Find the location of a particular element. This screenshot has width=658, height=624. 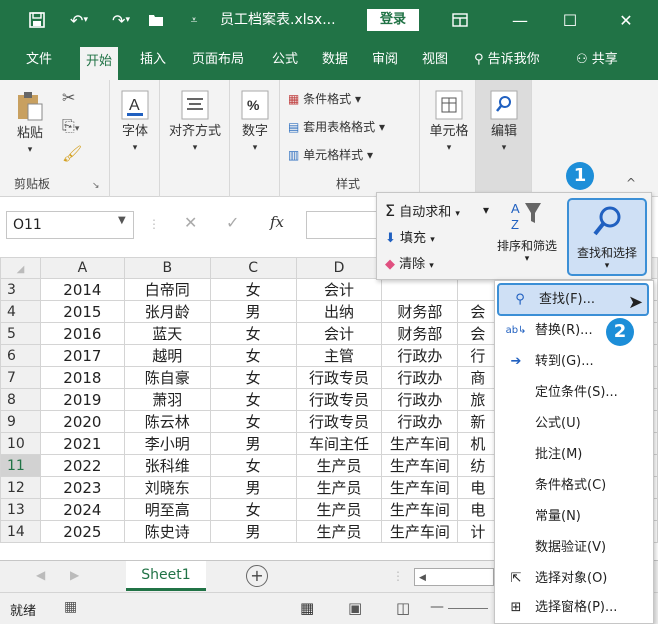

paste-button: 粘贴 ▾ is located at coordinates (30, 123).